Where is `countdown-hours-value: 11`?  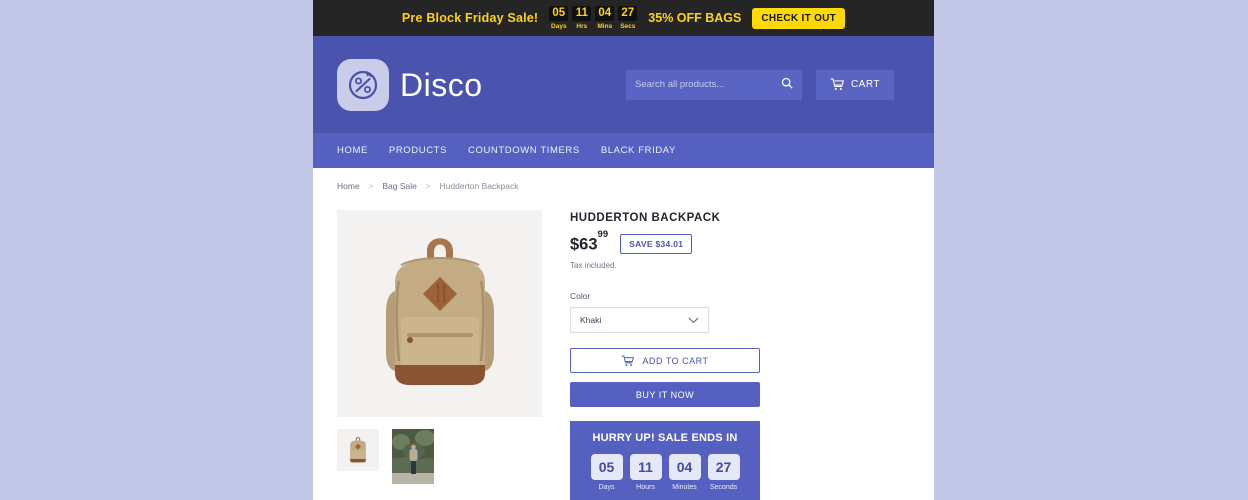
countdown-hours-value: 11 is located at coordinates (645, 467).